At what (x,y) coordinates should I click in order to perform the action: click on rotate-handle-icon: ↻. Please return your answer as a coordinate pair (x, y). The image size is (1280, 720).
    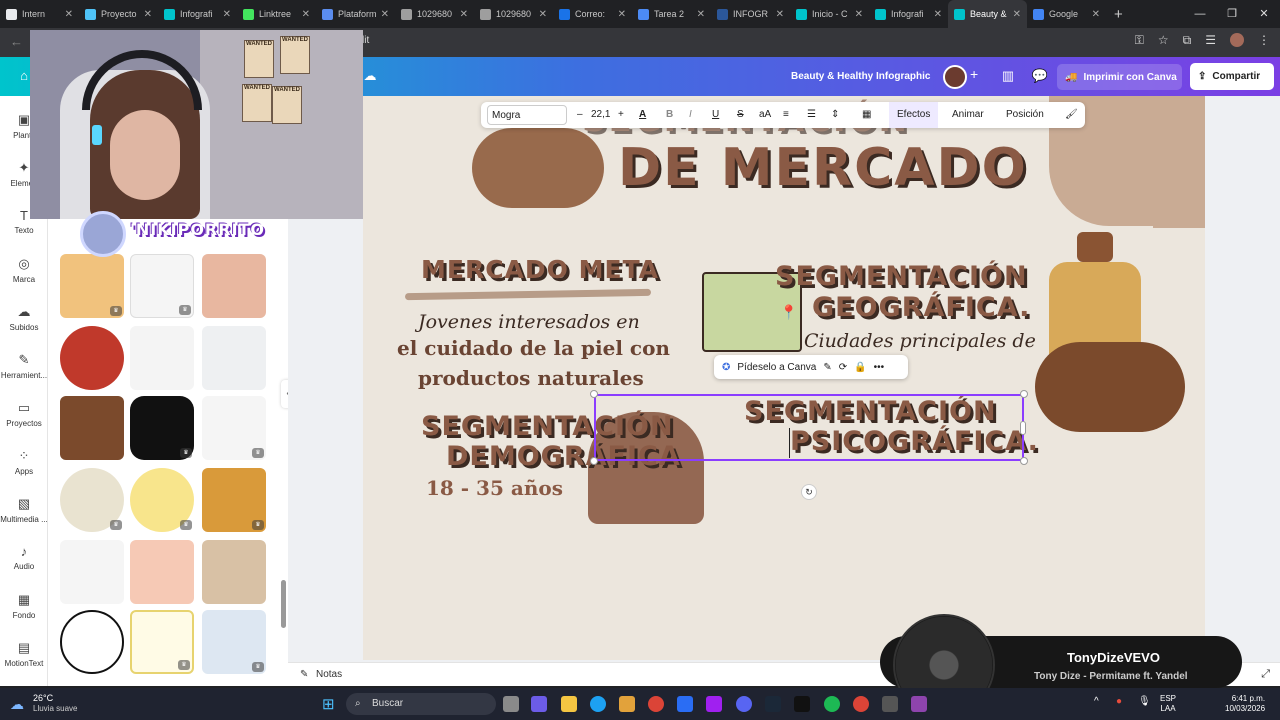
    Looking at the image, I should click on (809, 492).